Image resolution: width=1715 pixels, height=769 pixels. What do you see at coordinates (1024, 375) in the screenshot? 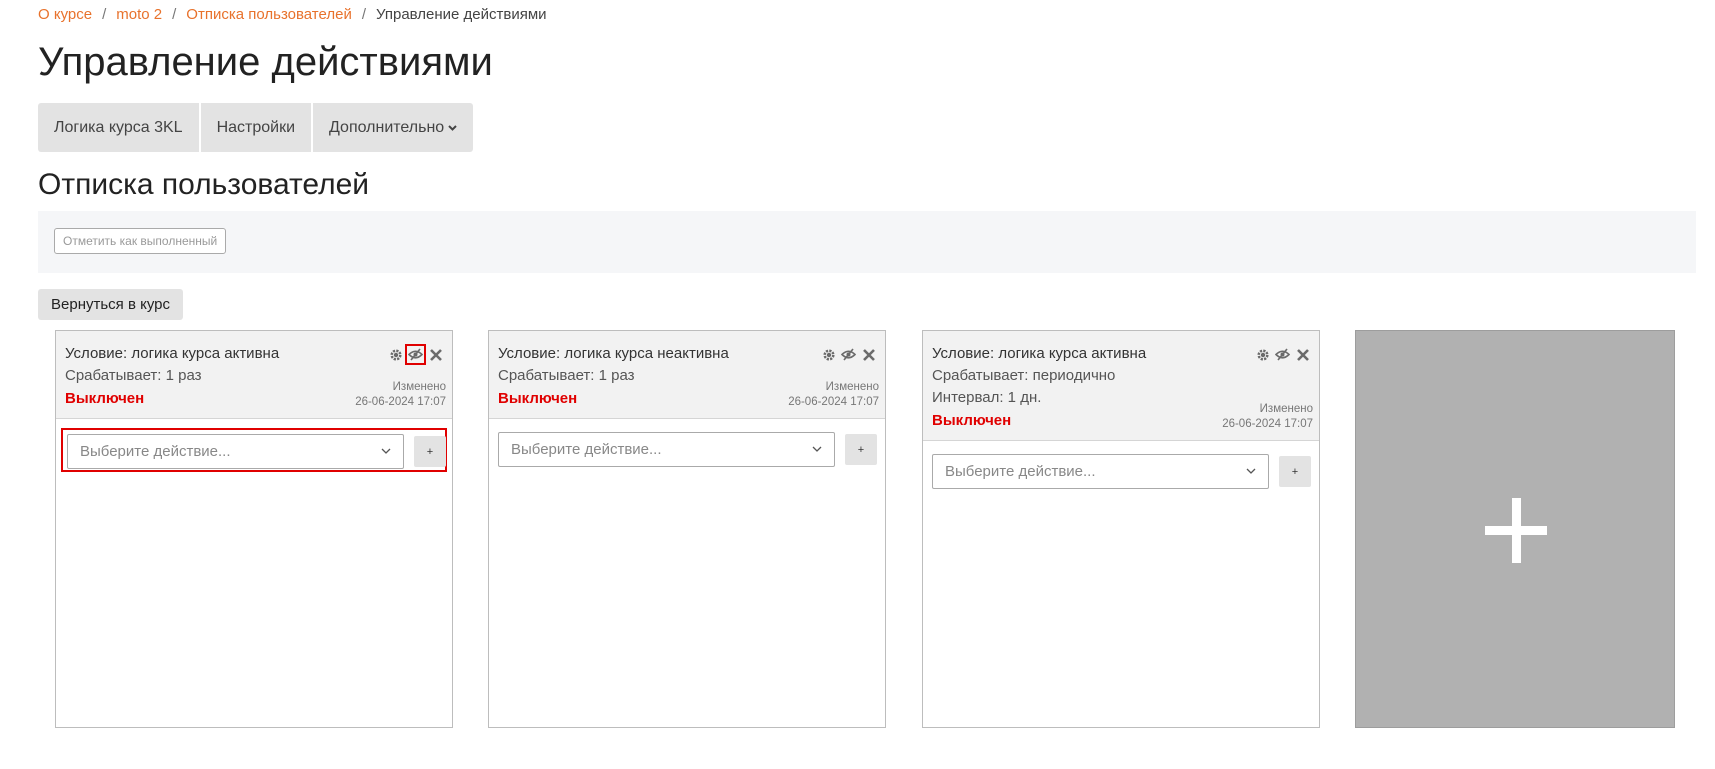
I see `card-trigger: Срабатывает: периодично` at bounding box center [1024, 375].